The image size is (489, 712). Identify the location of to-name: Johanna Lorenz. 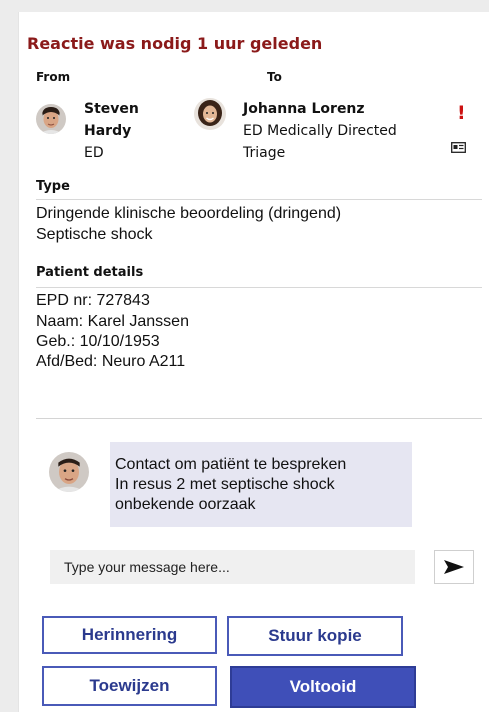
(304, 109).